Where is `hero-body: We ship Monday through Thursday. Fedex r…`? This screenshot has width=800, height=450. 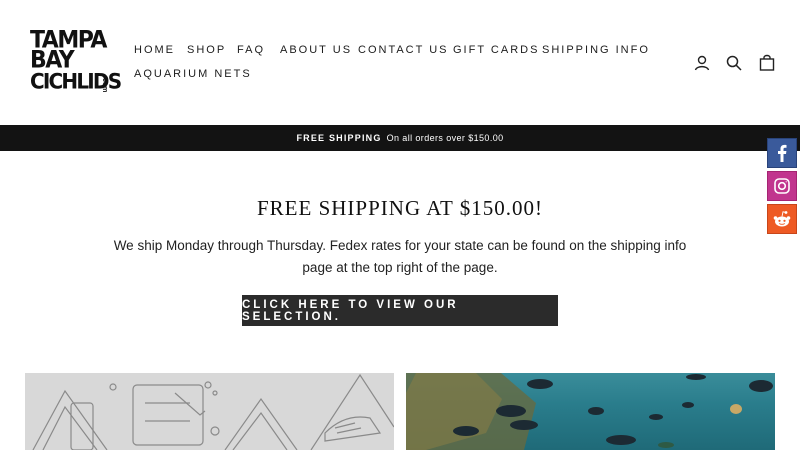
hero-body: We ship Monday through Thursday. Fedex r… is located at coordinates (400, 256).